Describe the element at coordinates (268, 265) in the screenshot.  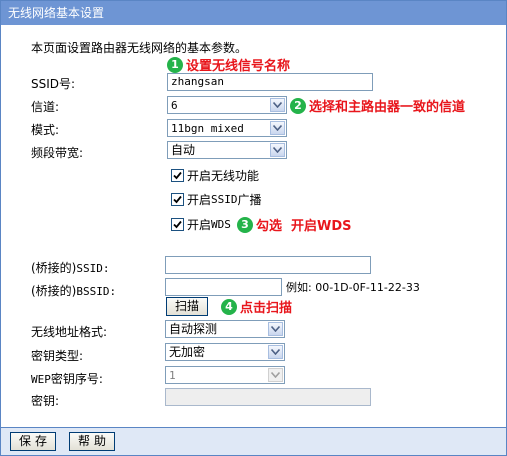
I see `bridge-ssid-input` at that location.